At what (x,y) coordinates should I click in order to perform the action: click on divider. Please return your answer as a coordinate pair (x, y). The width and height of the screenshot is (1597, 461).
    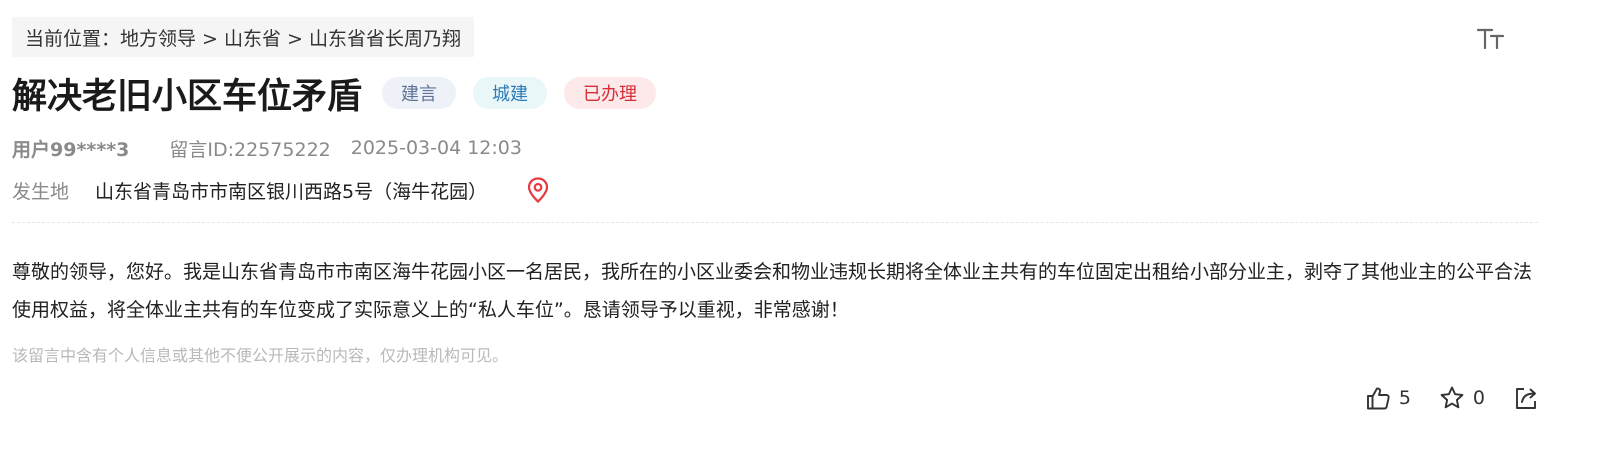
    Looking at the image, I should click on (775, 222).